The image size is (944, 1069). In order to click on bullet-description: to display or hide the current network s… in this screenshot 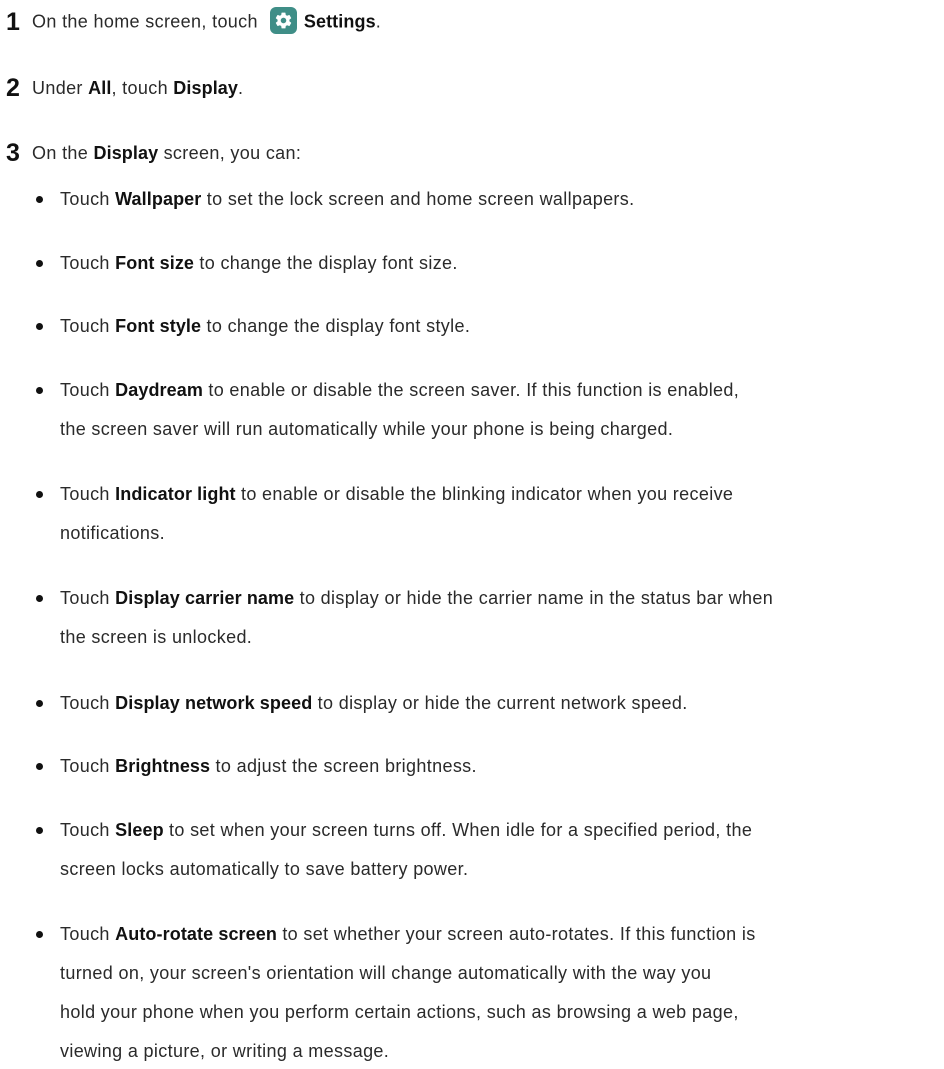, I will do `click(500, 703)`.